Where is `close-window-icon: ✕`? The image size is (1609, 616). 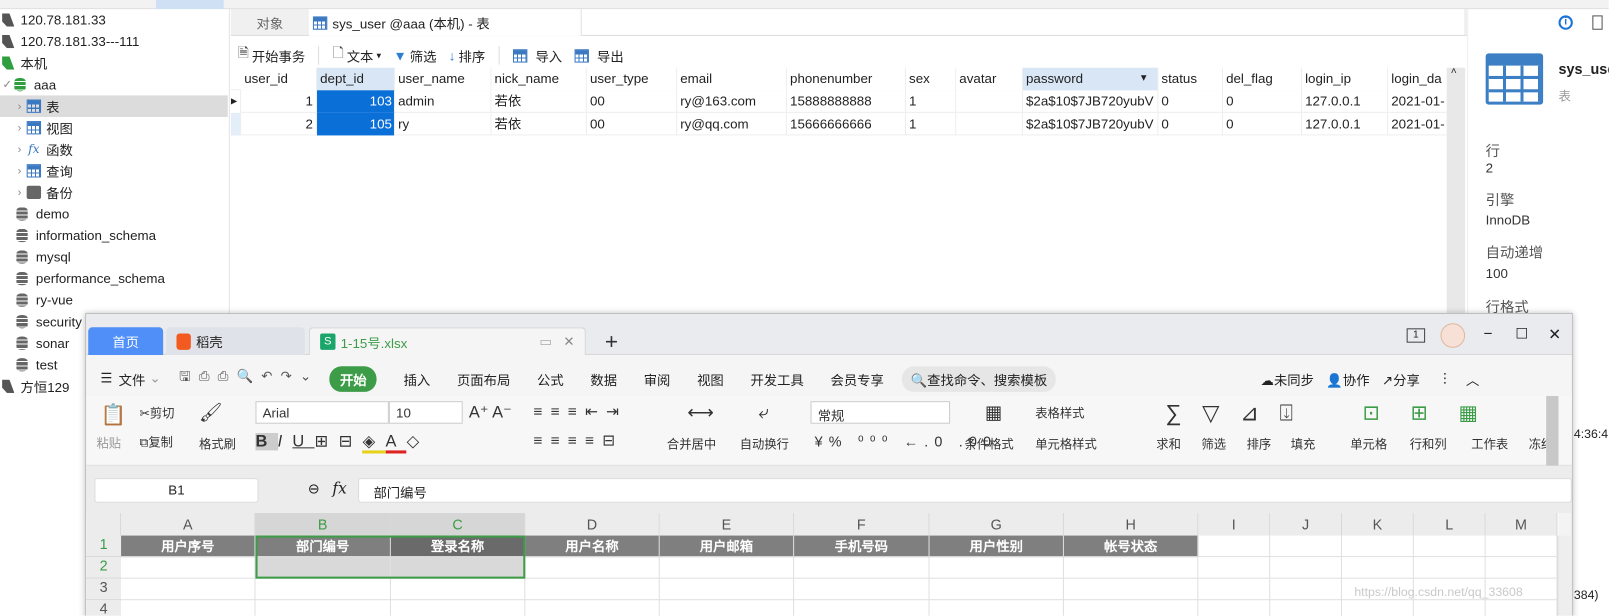
close-window-icon: ✕ is located at coordinates (1554, 334).